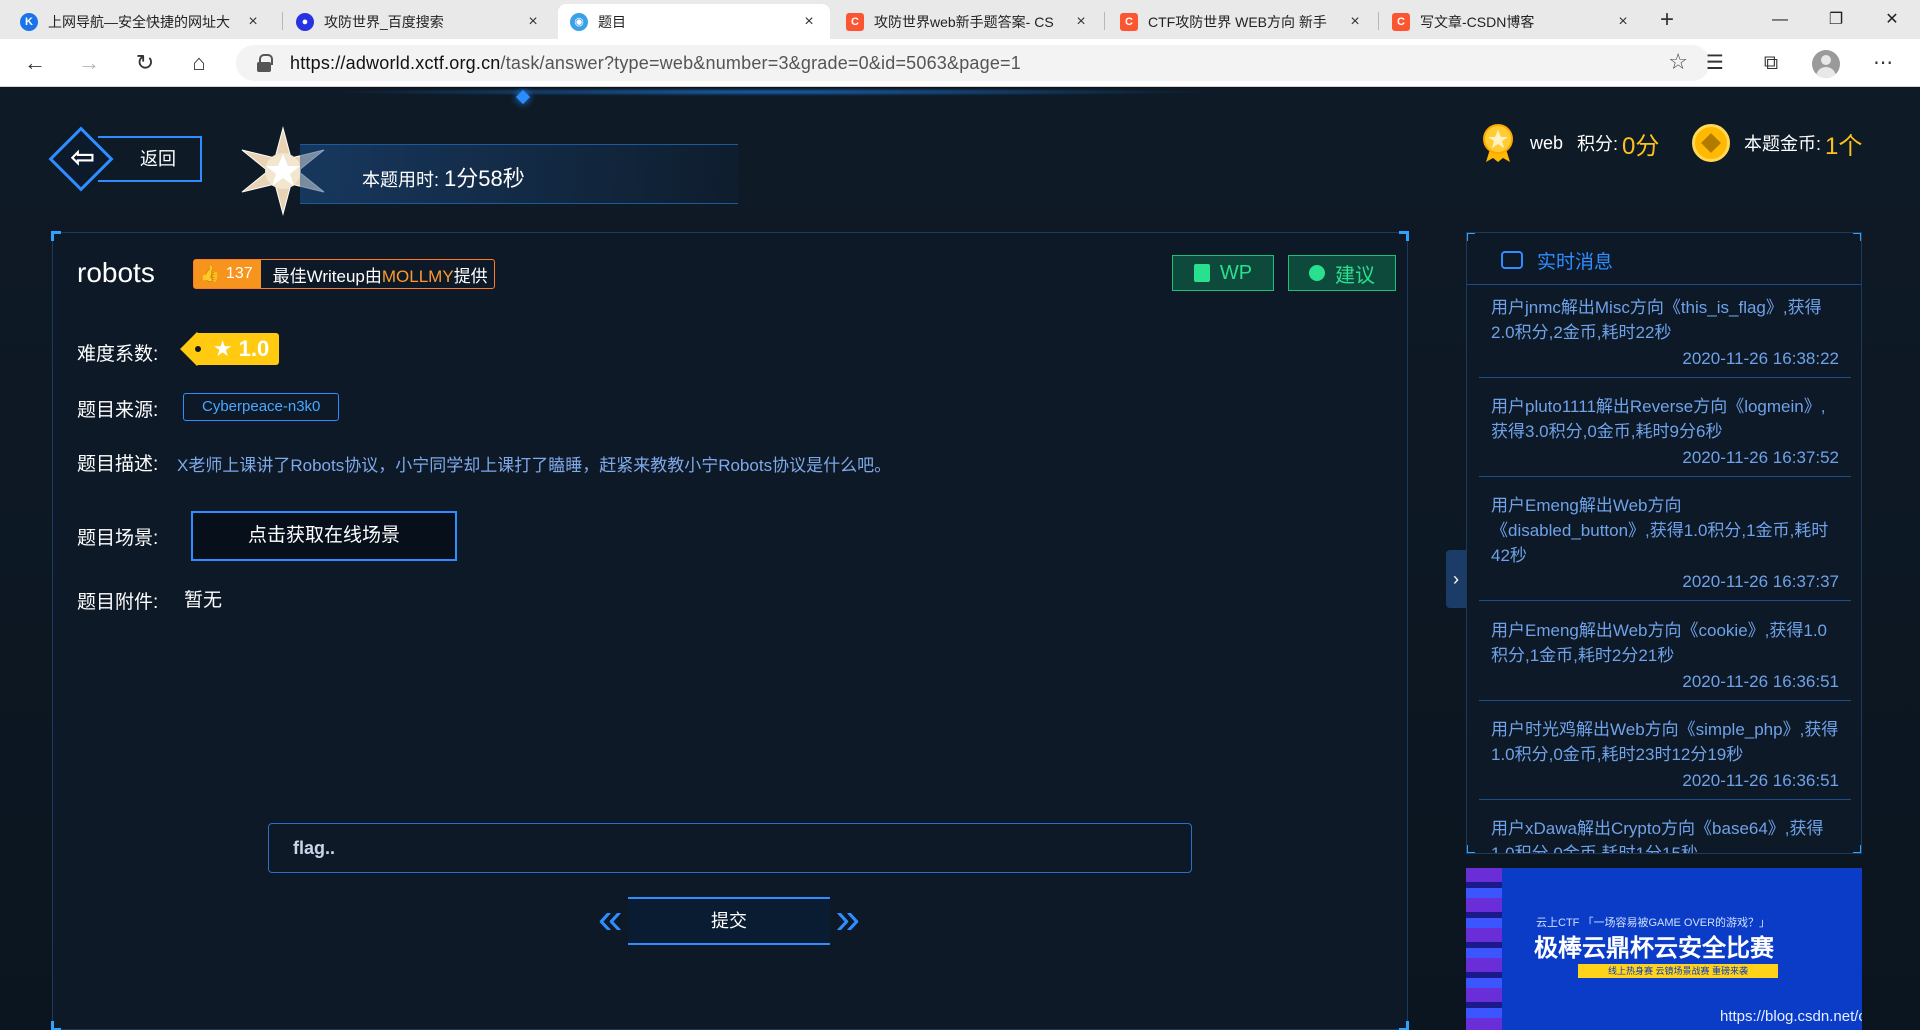 The width and height of the screenshot is (1920, 1030). What do you see at coordinates (1892, 19) in the screenshot?
I see `close-window-icon: ✕` at bounding box center [1892, 19].